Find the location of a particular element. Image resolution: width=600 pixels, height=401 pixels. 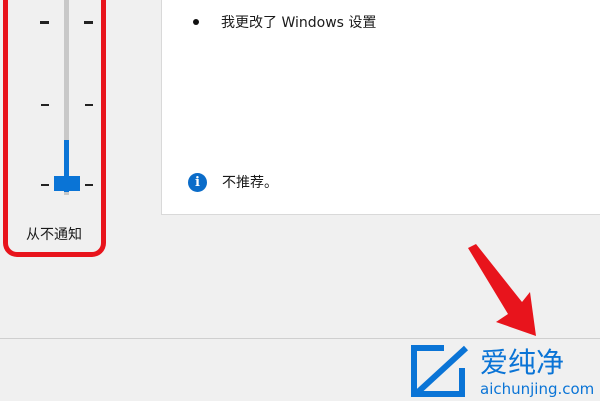

slider-thumb is located at coordinates (67, 183).